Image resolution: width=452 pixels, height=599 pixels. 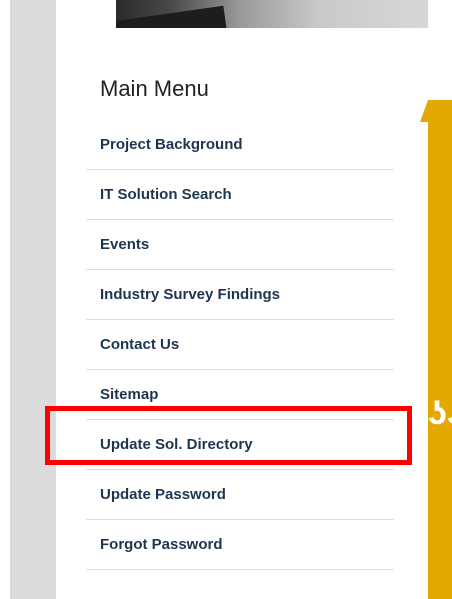 What do you see at coordinates (240, 495) in the screenshot?
I see `menu-item-update-password: Update Password` at bounding box center [240, 495].